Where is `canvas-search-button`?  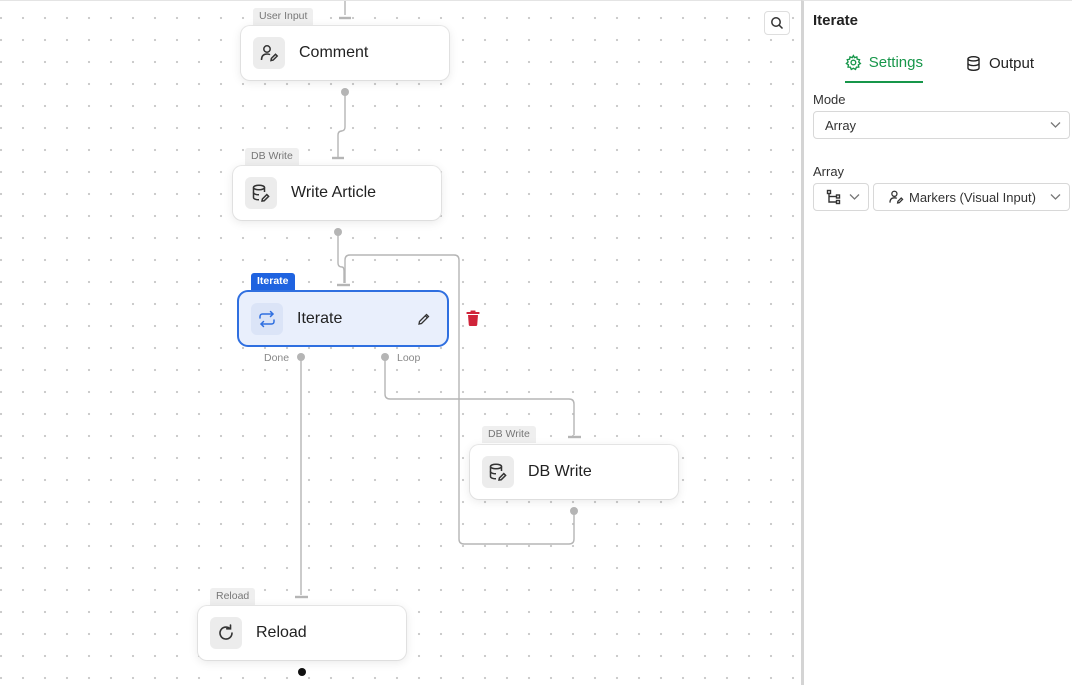 canvas-search-button is located at coordinates (777, 23).